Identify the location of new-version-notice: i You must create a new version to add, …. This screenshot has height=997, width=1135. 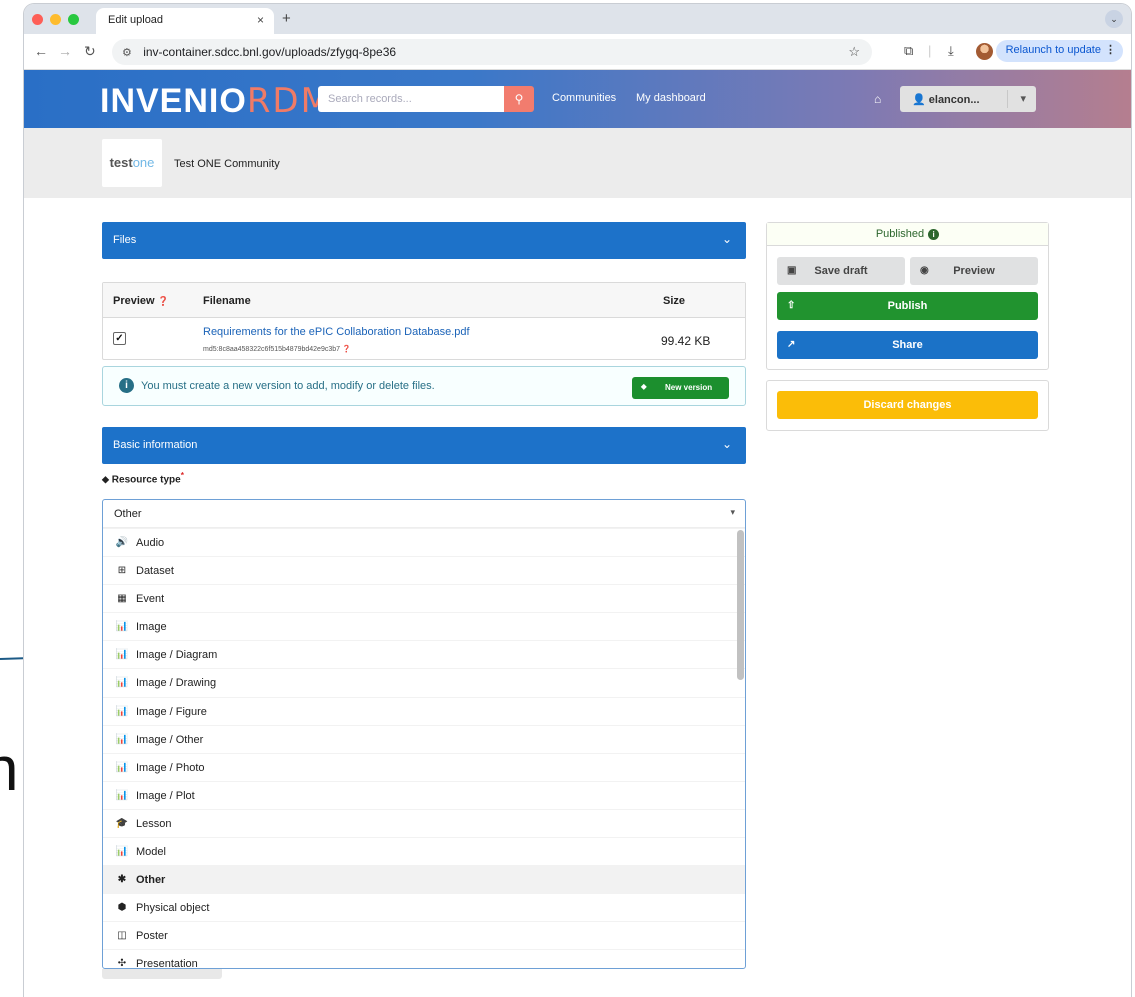
(424, 386).